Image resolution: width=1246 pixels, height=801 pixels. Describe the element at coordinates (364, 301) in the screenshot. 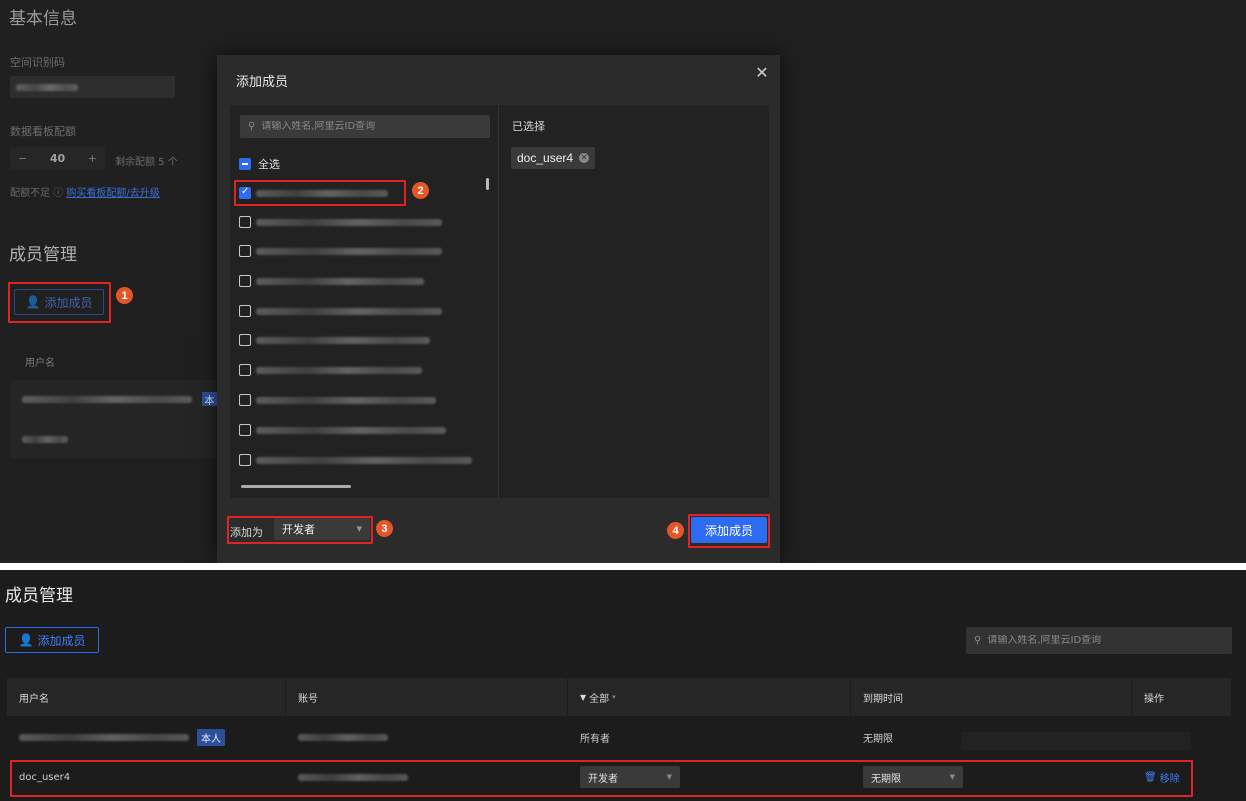

I see `candidate-list-panel: ⚲ 全选` at that location.